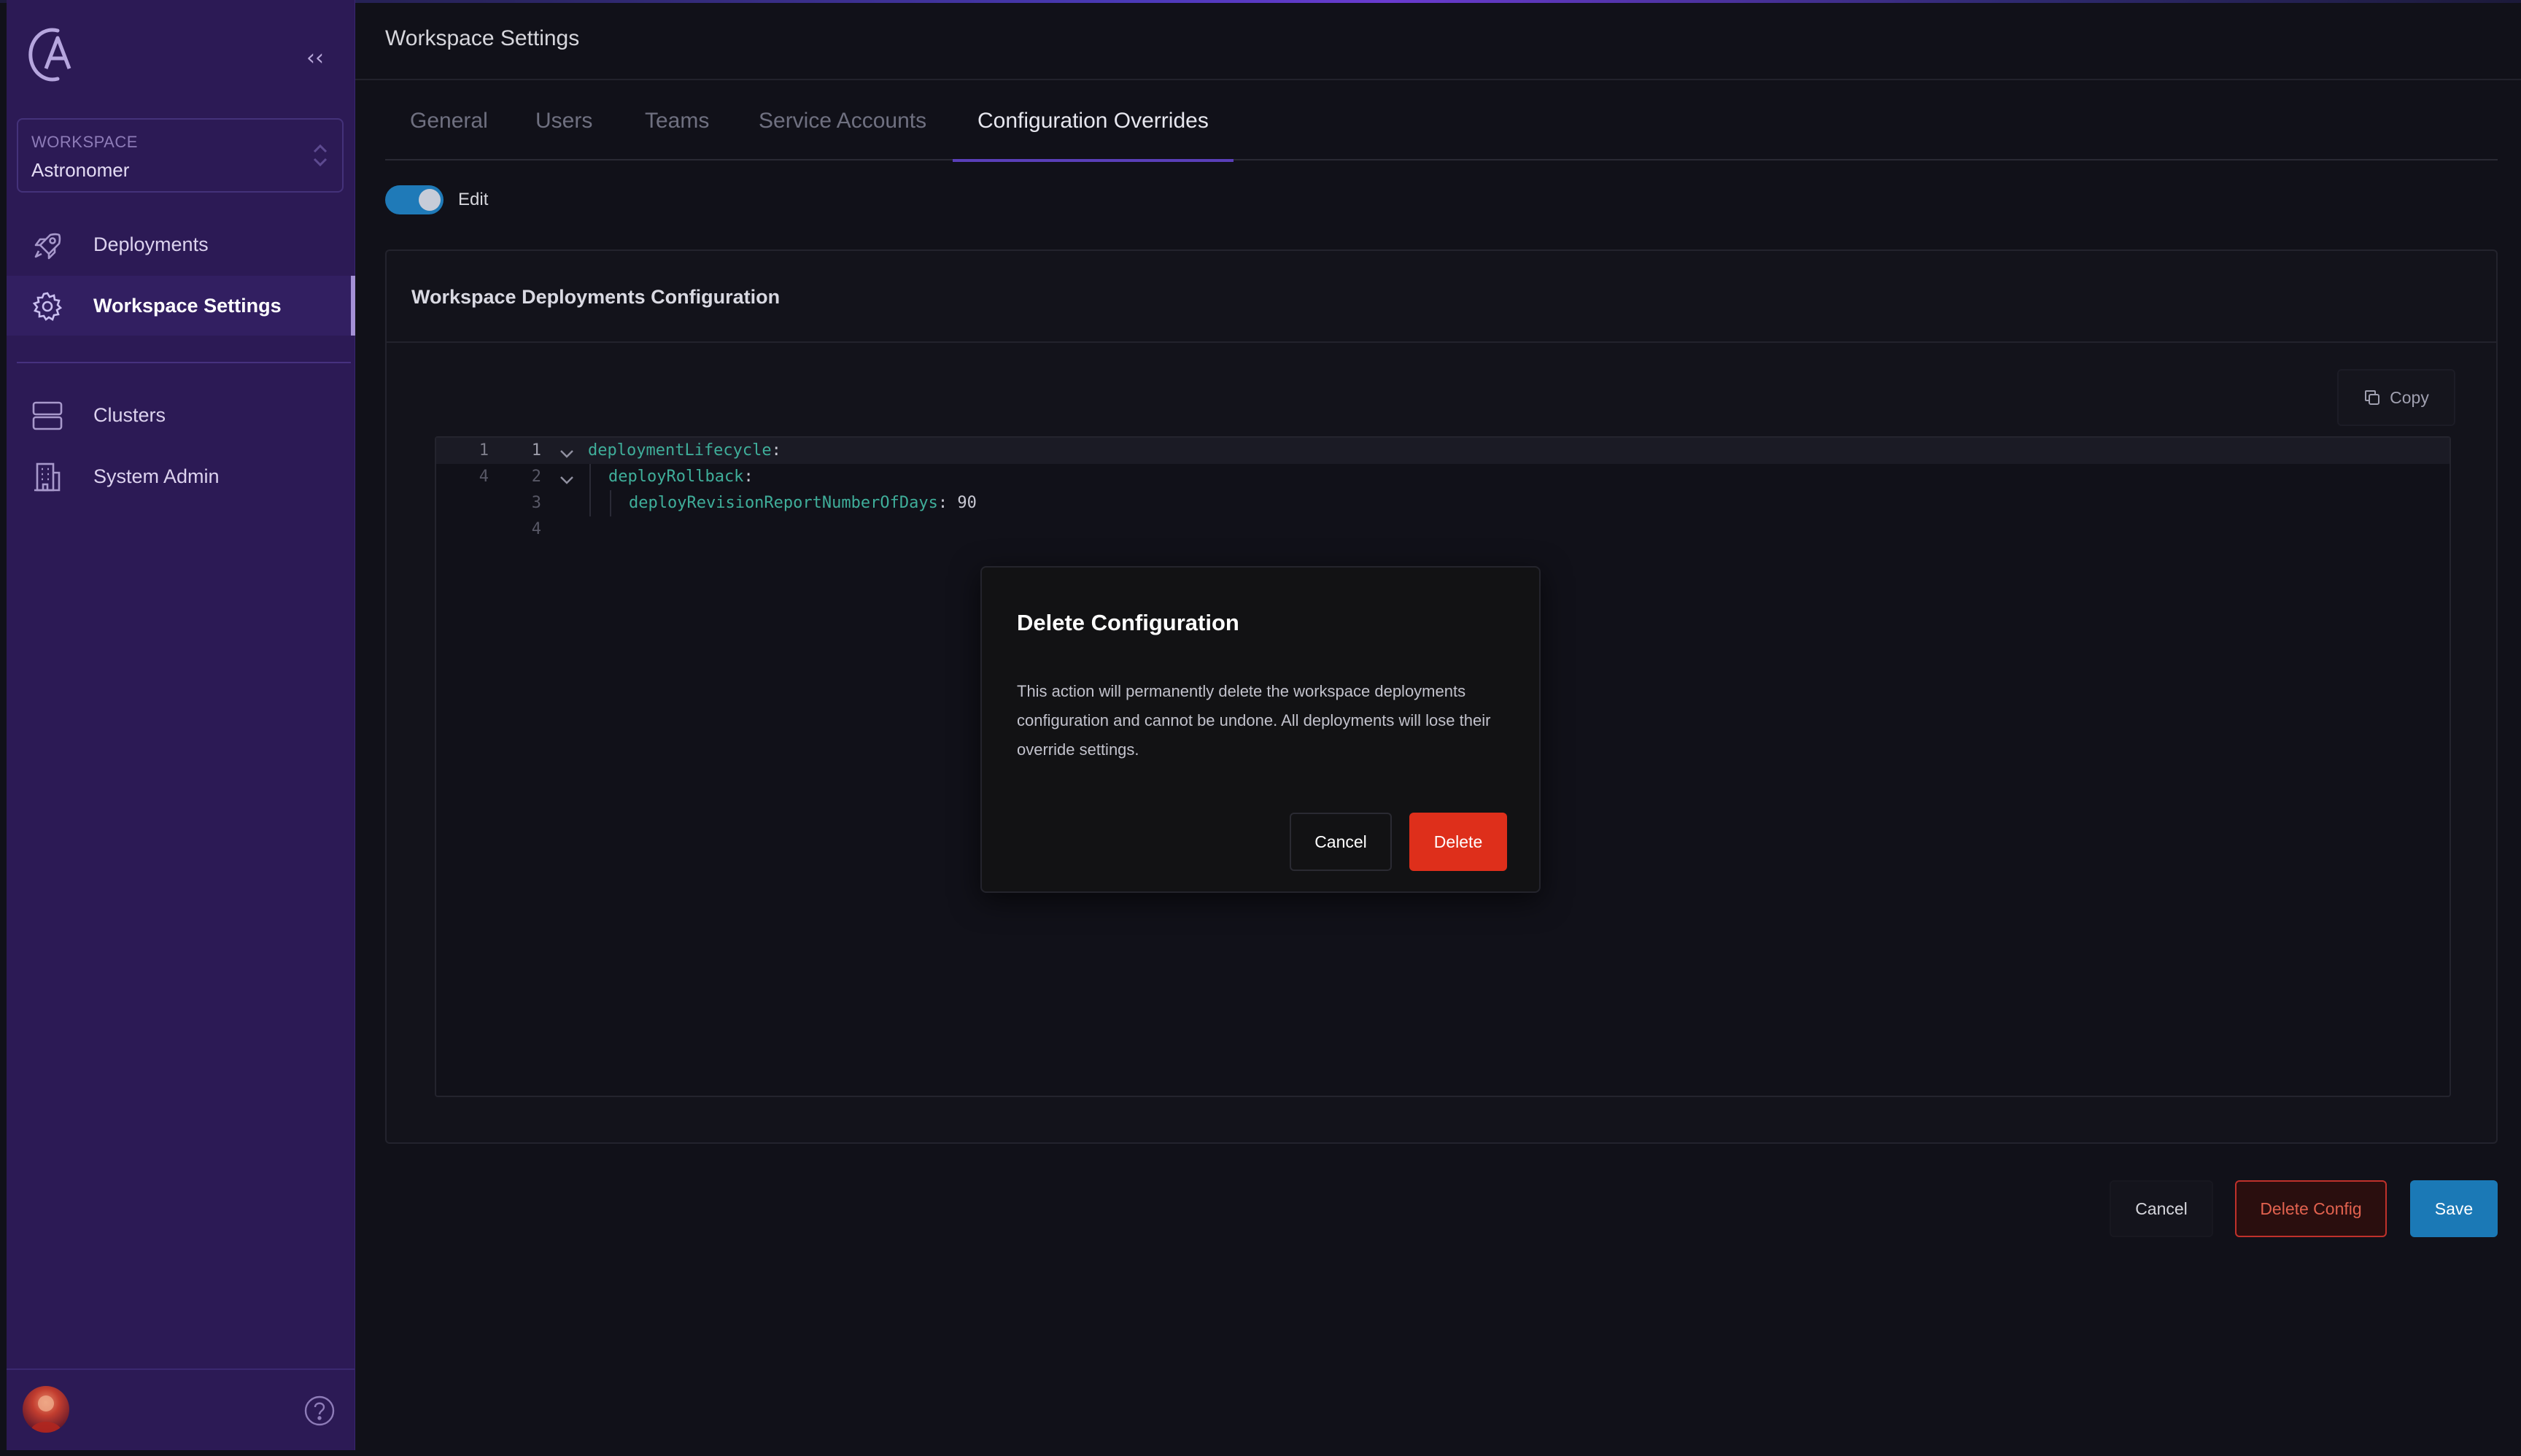 The height and width of the screenshot is (1456, 2521). I want to click on copy-button-label: Copy, so click(2409, 397).